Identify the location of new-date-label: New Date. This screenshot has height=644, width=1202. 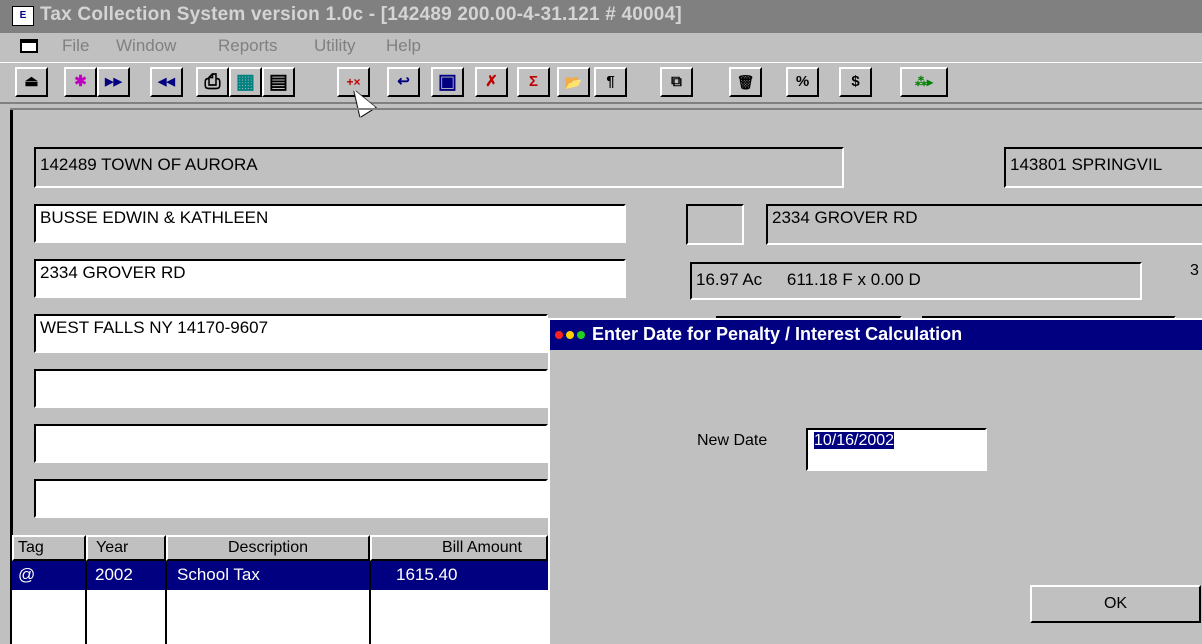
(732, 440).